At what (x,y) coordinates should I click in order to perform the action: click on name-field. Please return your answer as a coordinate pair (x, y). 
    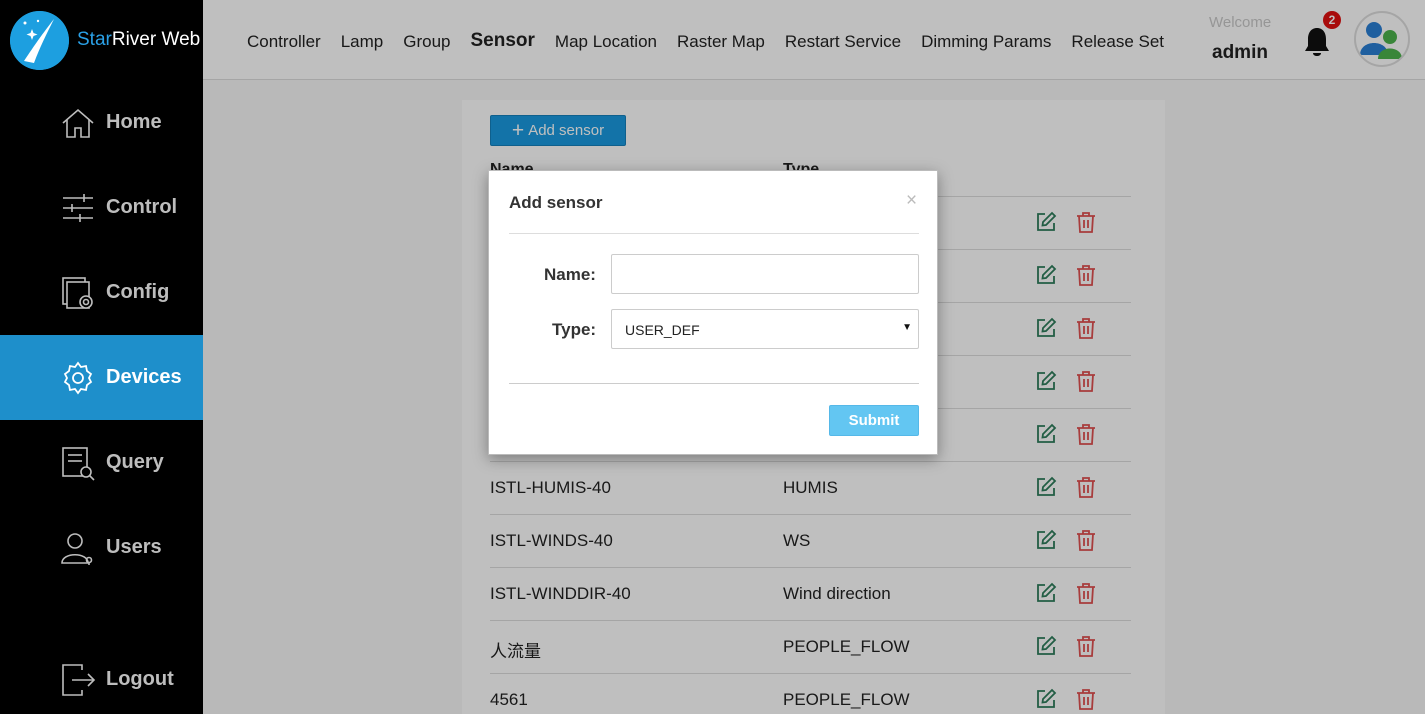
    Looking at the image, I should click on (765, 274).